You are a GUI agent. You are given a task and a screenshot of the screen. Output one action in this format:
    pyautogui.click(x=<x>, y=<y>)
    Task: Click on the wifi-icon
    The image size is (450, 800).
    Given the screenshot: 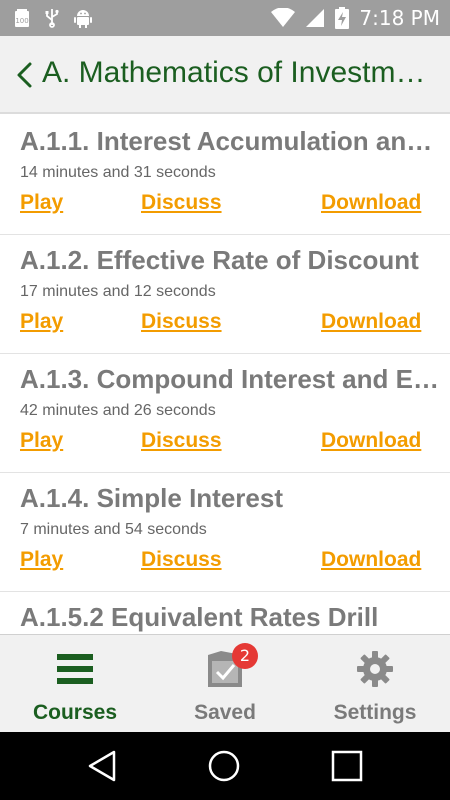 What is the action you would take?
    pyautogui.click(x=283, y=17)
    